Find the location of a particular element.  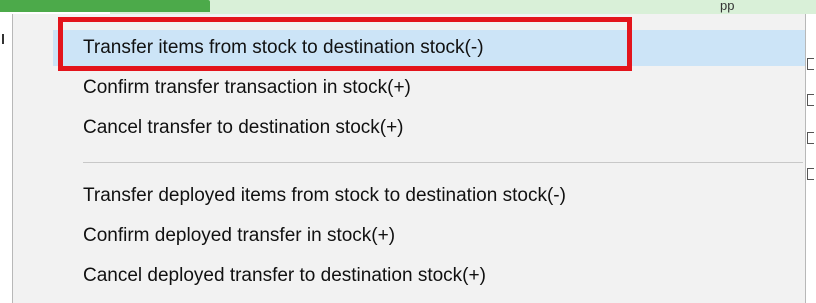

annotation-highlight-box is located at coordinates (345, 44).